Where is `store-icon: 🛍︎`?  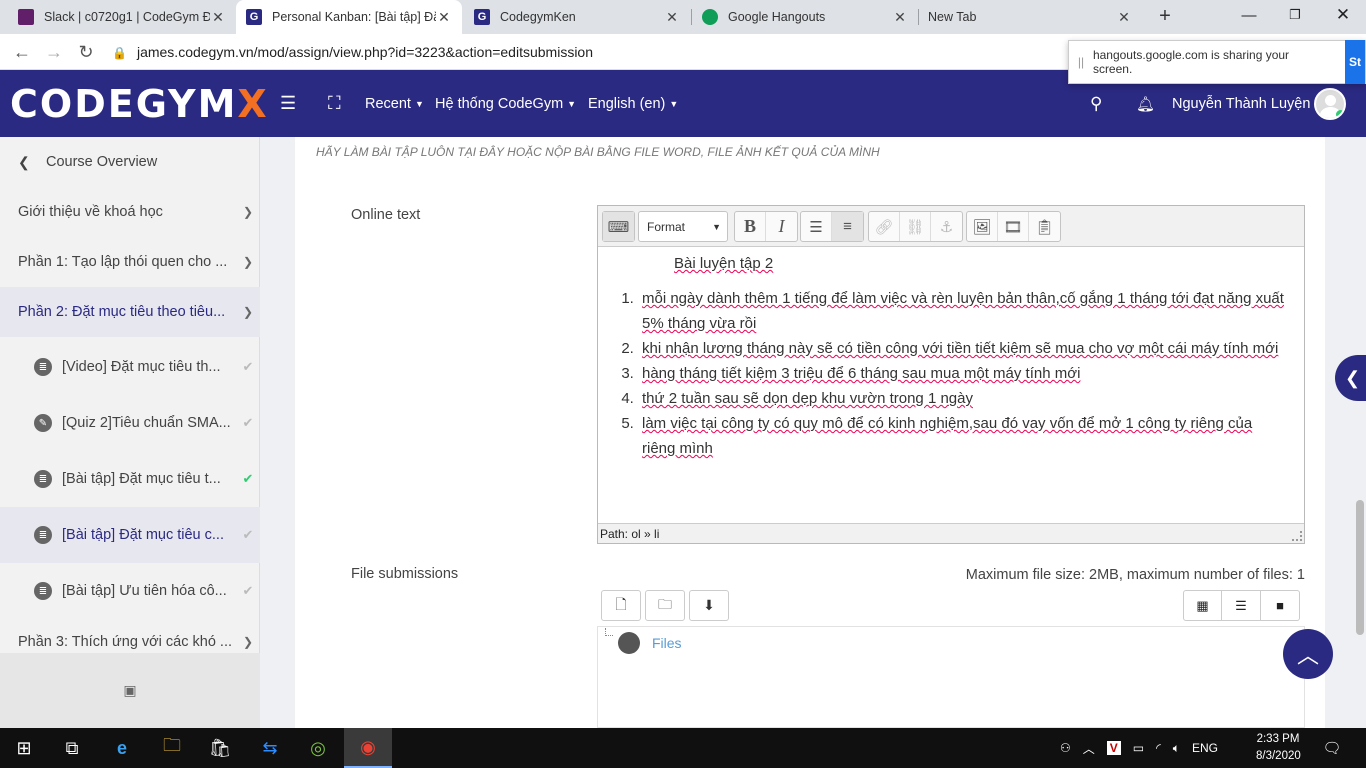 store-icon: 🛍︎ is located at coordinates (220, 748).